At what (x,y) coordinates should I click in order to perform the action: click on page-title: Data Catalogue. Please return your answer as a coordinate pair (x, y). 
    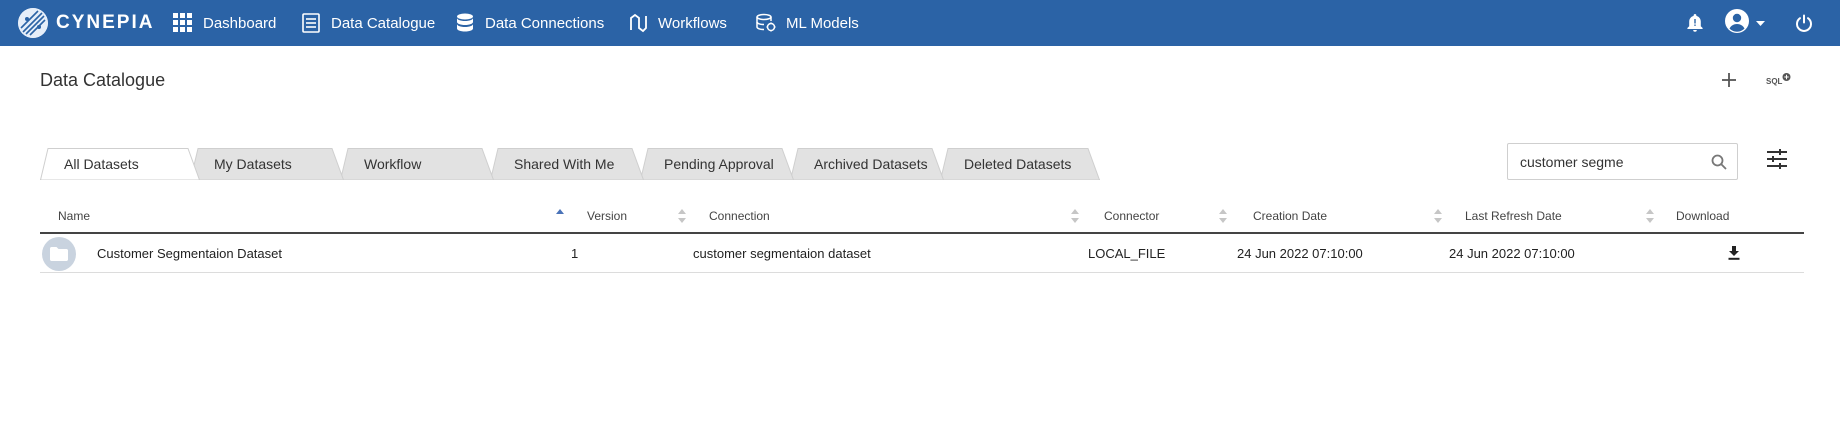
    Looking at the image, I should click on (103, 80).